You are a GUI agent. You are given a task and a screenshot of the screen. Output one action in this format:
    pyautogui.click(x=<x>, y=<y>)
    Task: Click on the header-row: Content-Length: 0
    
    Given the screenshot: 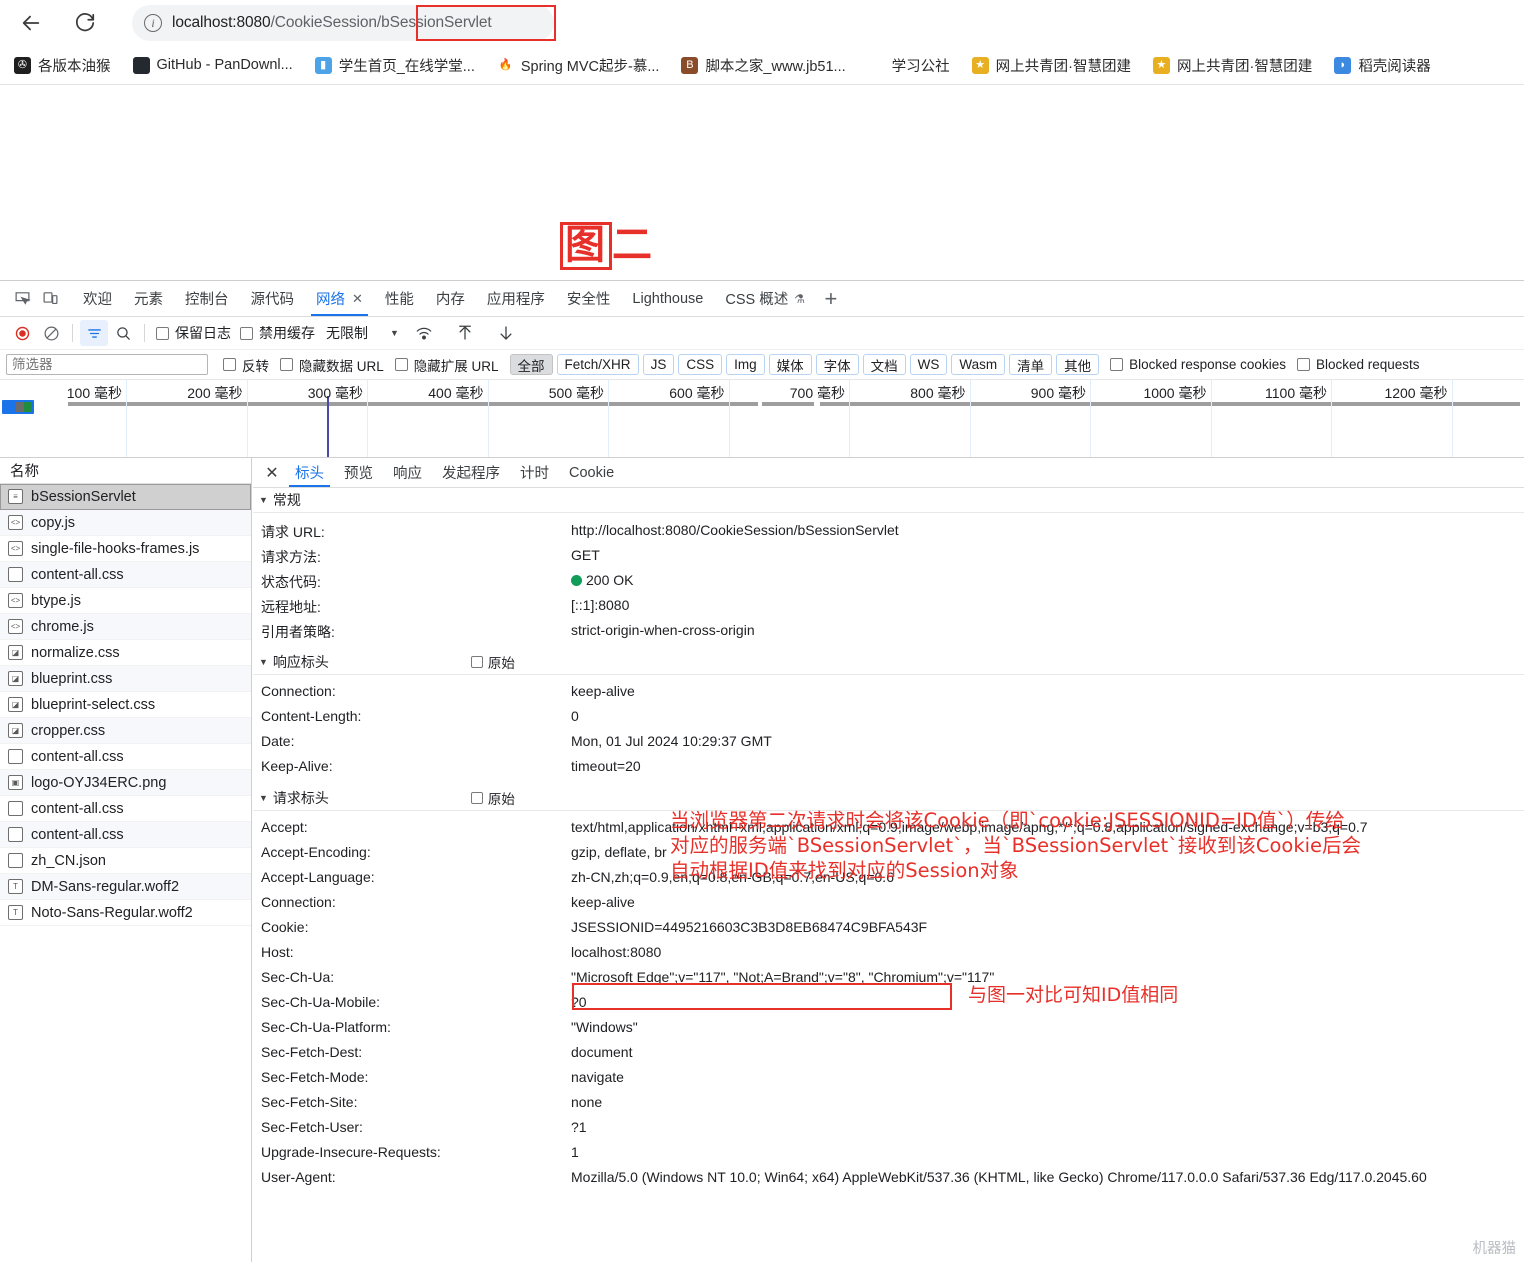 What is the action you would take?
    pyautogui.click(x=888, y=717)
    